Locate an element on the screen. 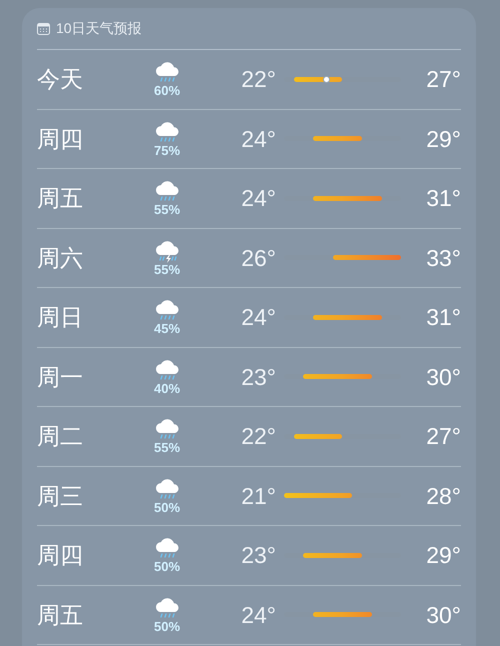 The width and height of the screenshot is (500, 646). low-temperature: 26° is located at coordinates (258, 258).